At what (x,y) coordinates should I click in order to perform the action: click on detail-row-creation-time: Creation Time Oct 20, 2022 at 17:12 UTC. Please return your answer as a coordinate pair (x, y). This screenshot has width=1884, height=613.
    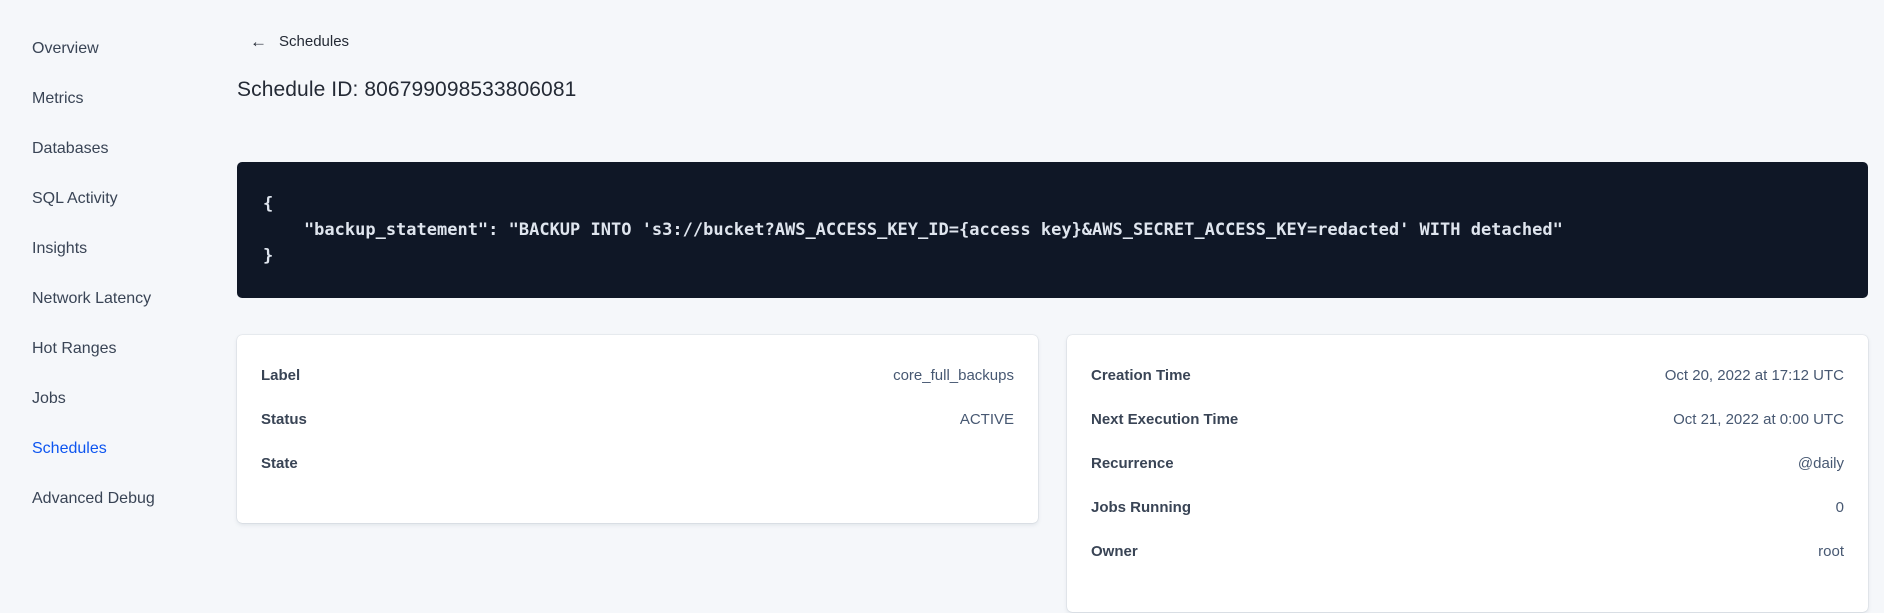
    Looking at the image, I should click on (1467, 376).